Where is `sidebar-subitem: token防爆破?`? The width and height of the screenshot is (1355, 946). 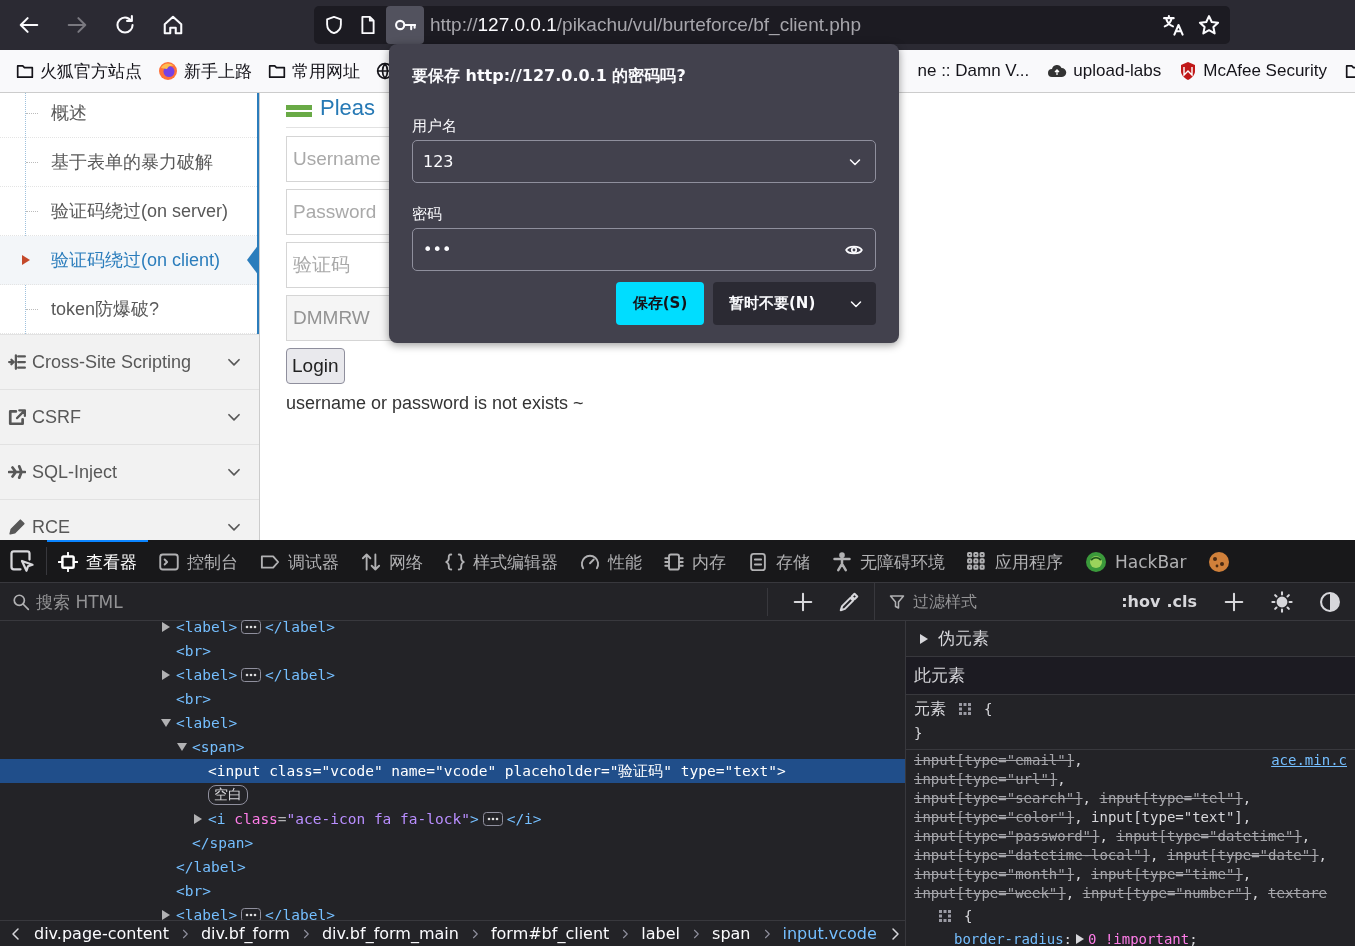
sidebar-subitem: token防爆破? is located at coordinates (128, 309).